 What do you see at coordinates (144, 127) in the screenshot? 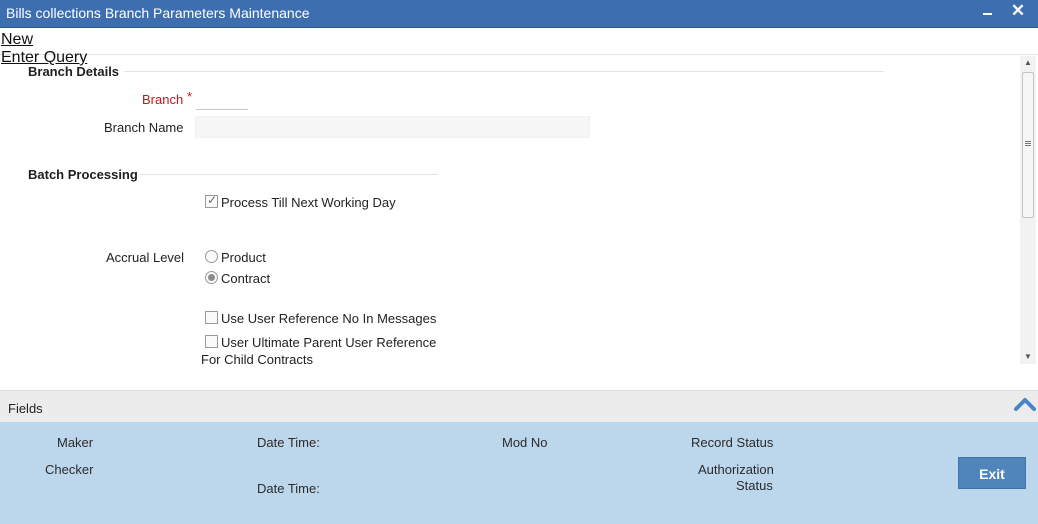
I see `branch-name-label: Branch Name` at bounding box center [144, 127].